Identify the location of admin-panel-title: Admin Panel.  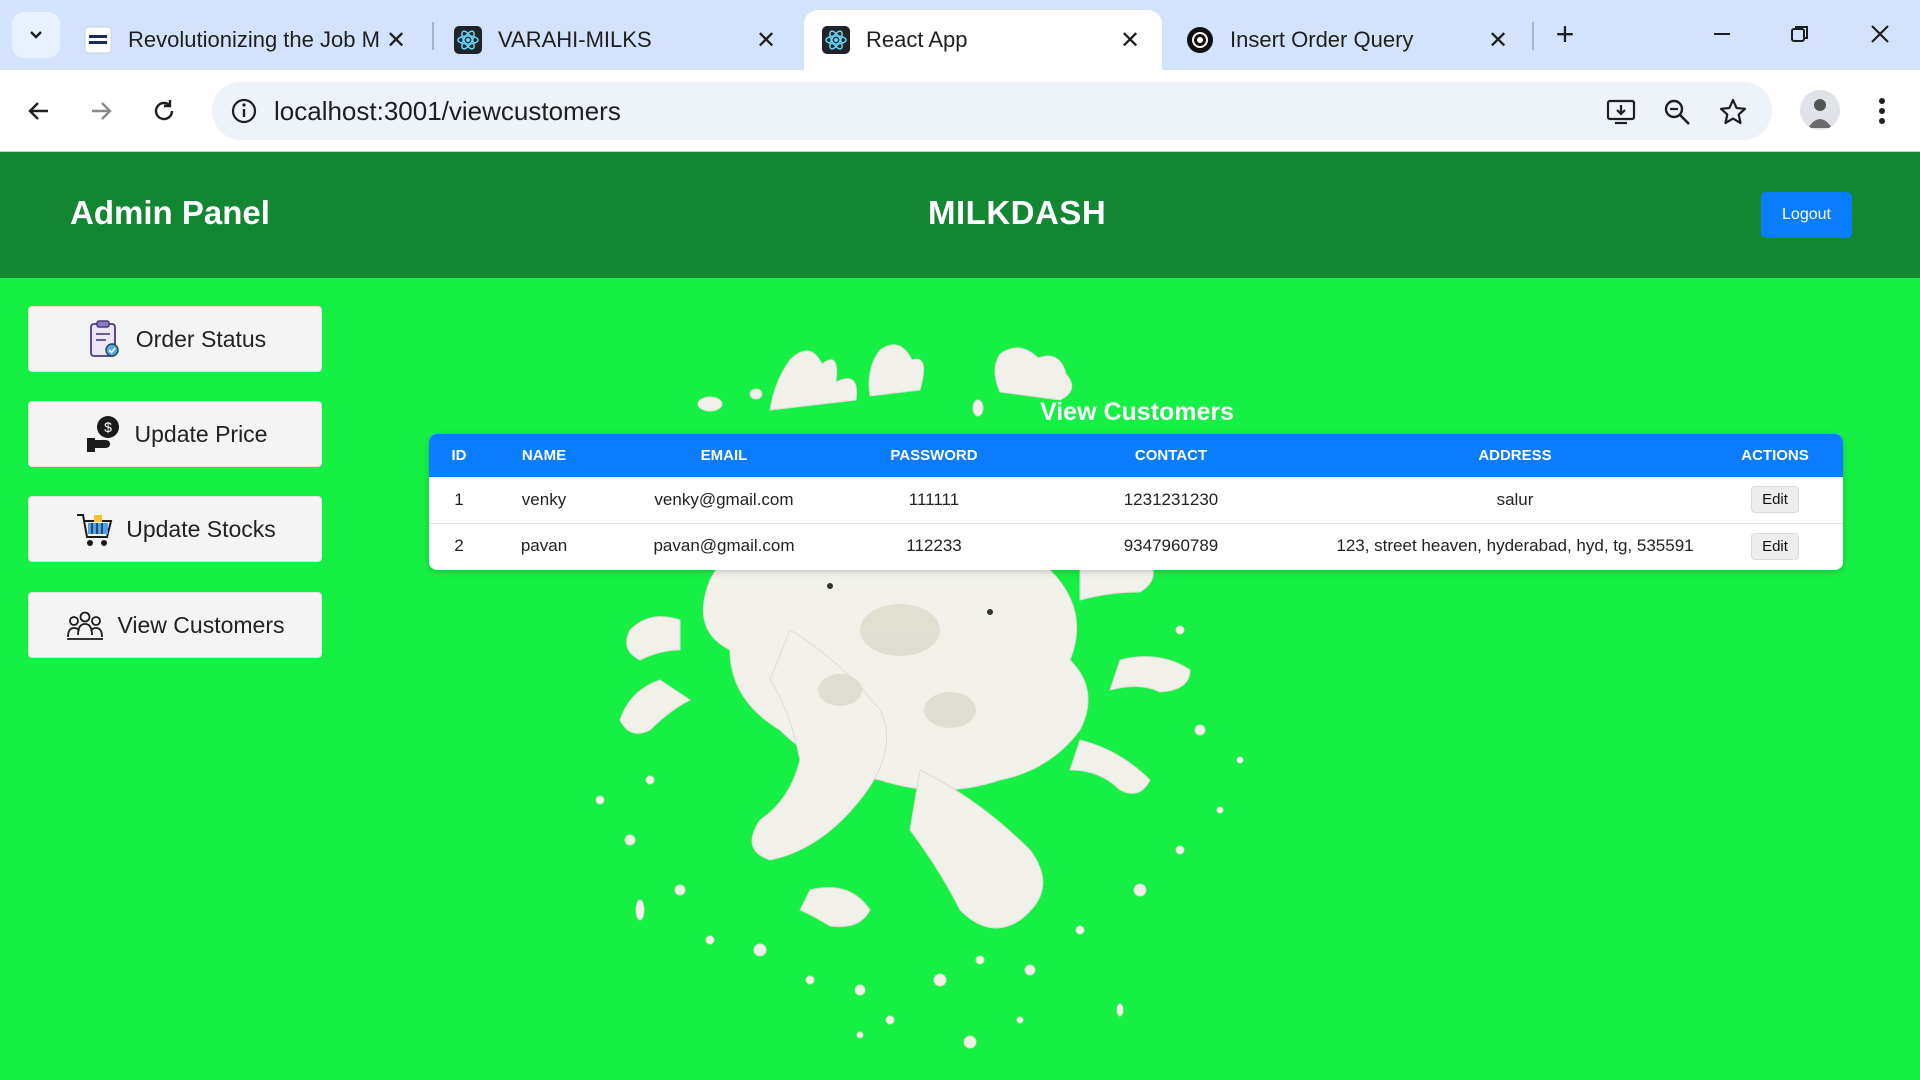
(170, 212).